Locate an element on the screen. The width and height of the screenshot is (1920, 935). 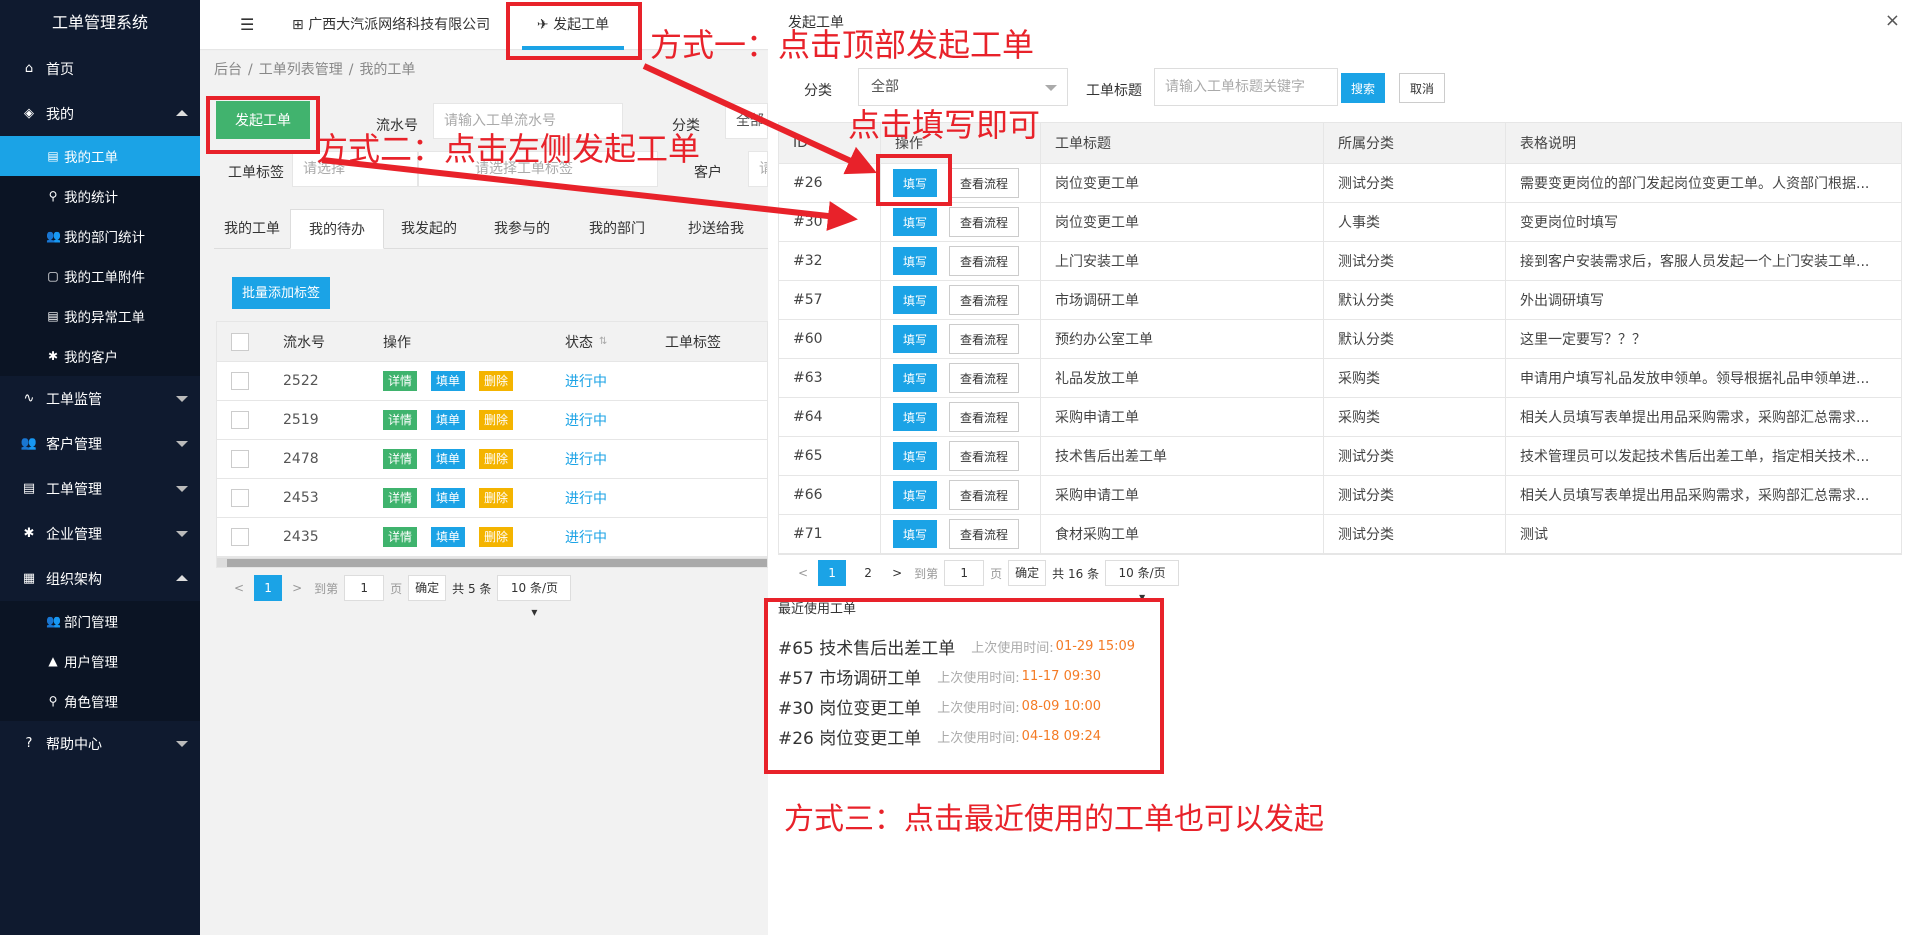
recent-ticket-name: #57 市场调研工单 is located at coordinates (849, 676).